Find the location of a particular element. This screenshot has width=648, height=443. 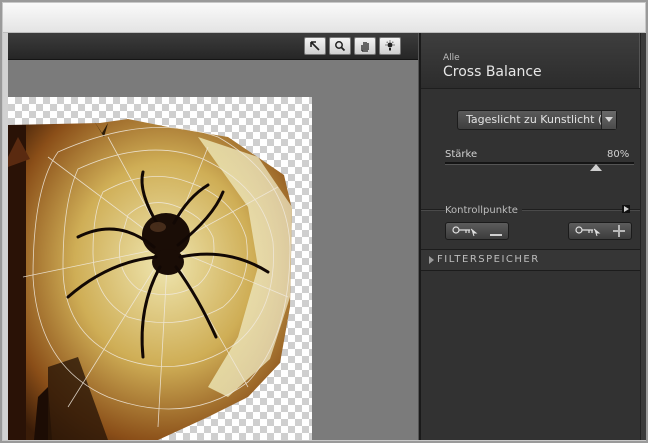

arrow-pointer-icon is located at coordinates (315, 46).